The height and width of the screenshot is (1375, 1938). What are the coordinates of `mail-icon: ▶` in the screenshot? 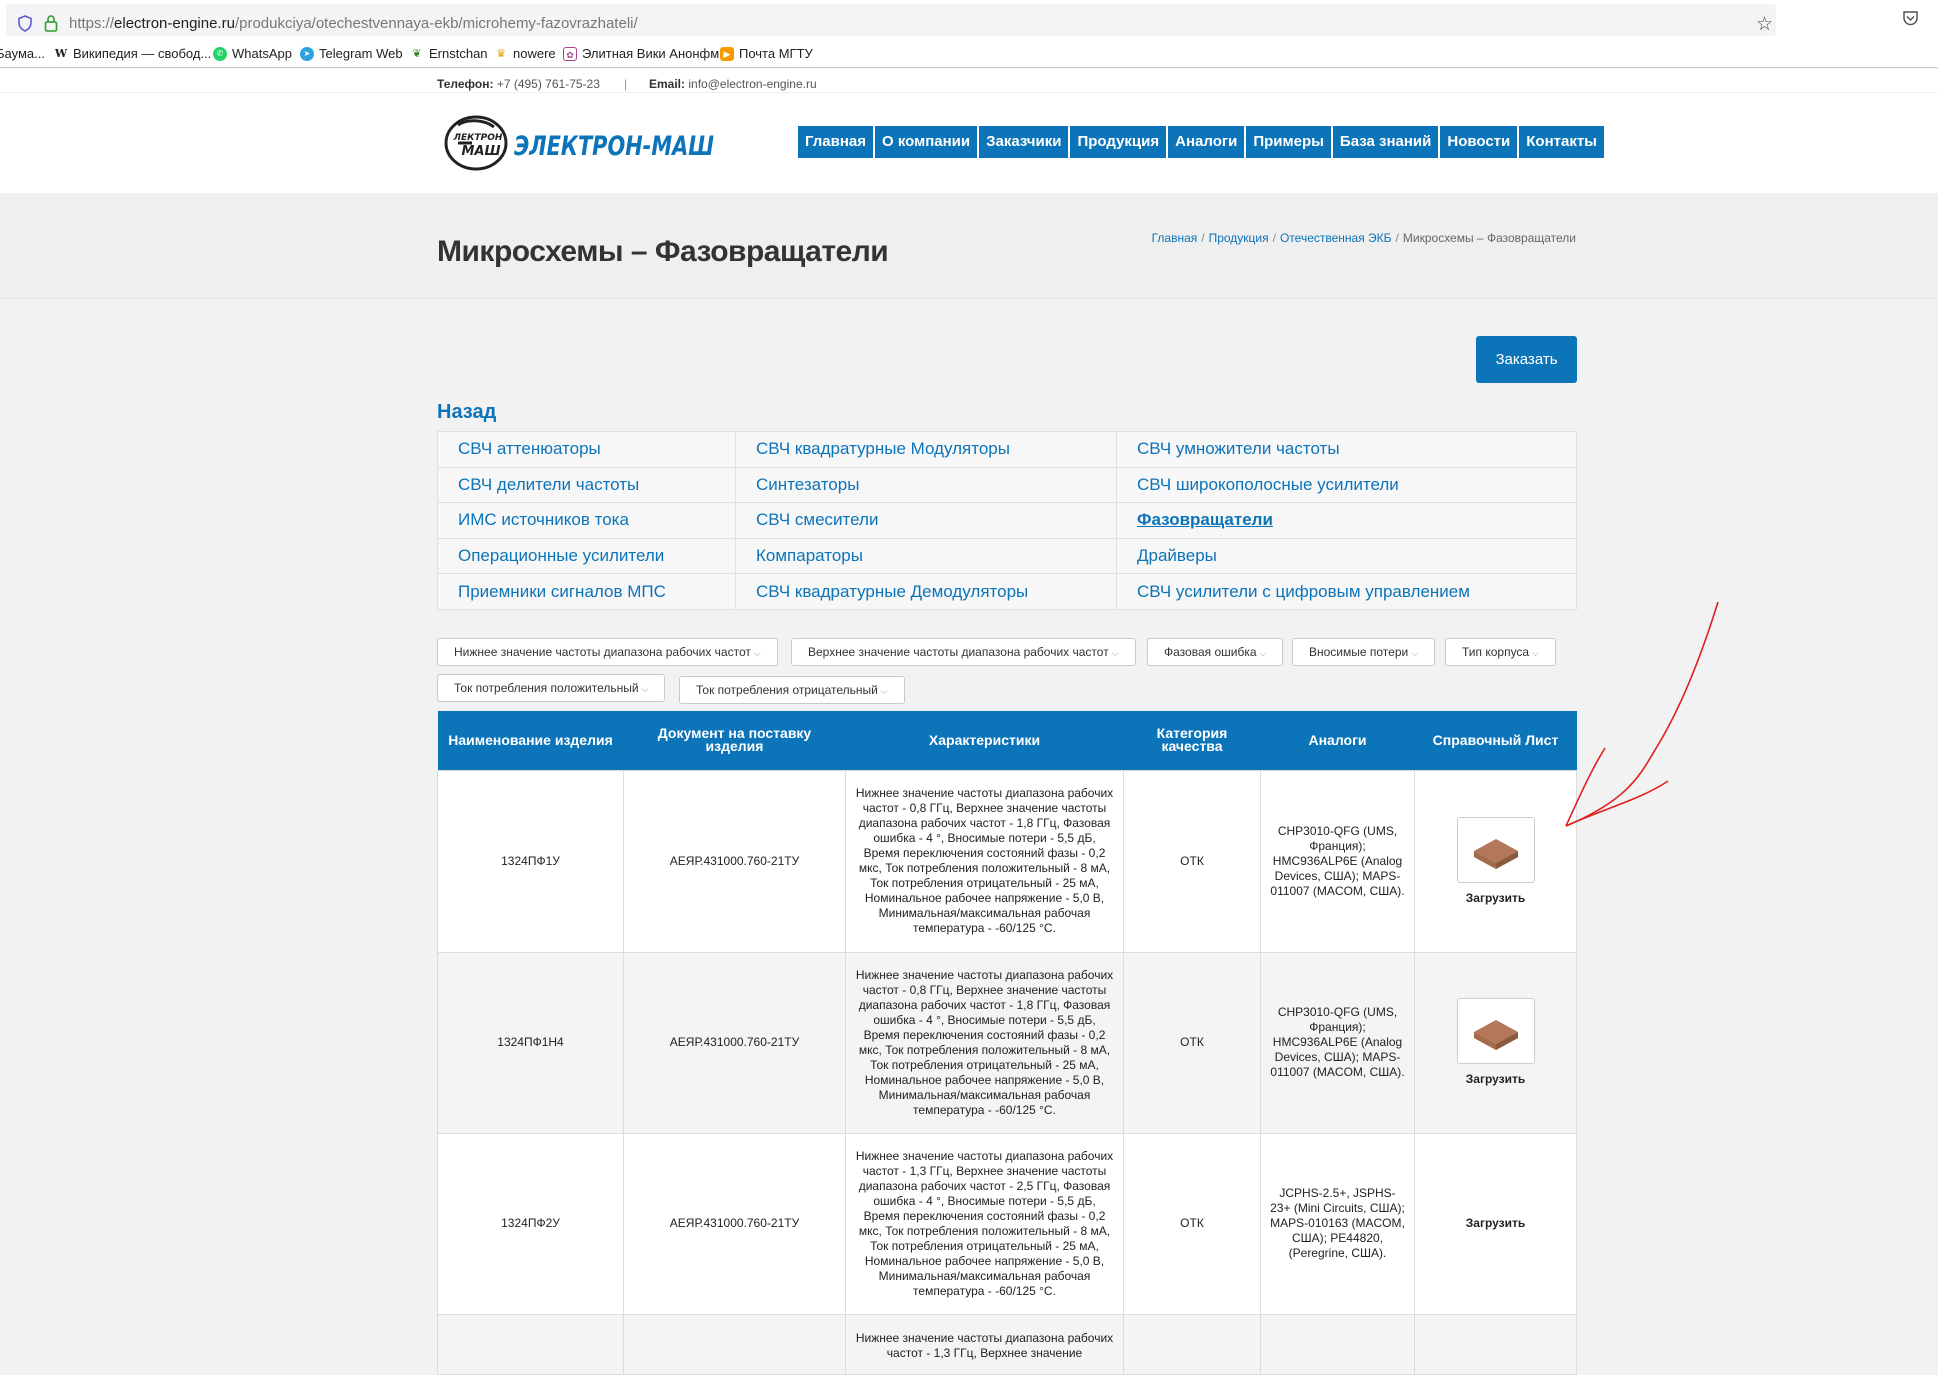 It's located at (727, 53).